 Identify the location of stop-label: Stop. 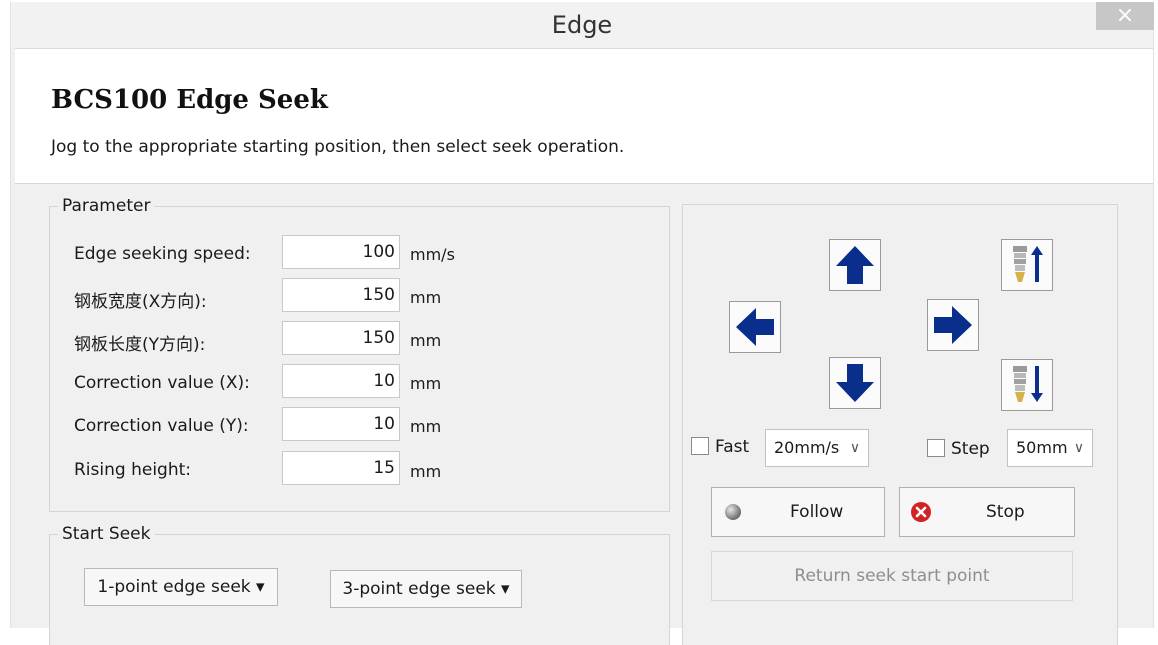
(1005, 512).